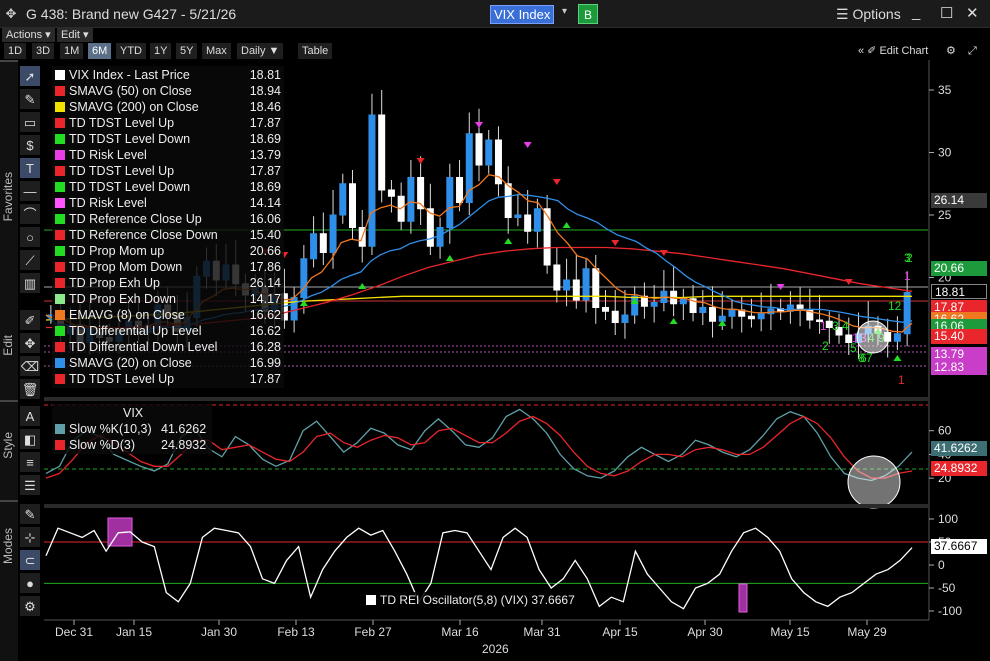 The height and width of the screenshot is (661, 990). Describe the element at coordinates (863, 358) in the screenshot. I see `td-count-label: 6` at that location.